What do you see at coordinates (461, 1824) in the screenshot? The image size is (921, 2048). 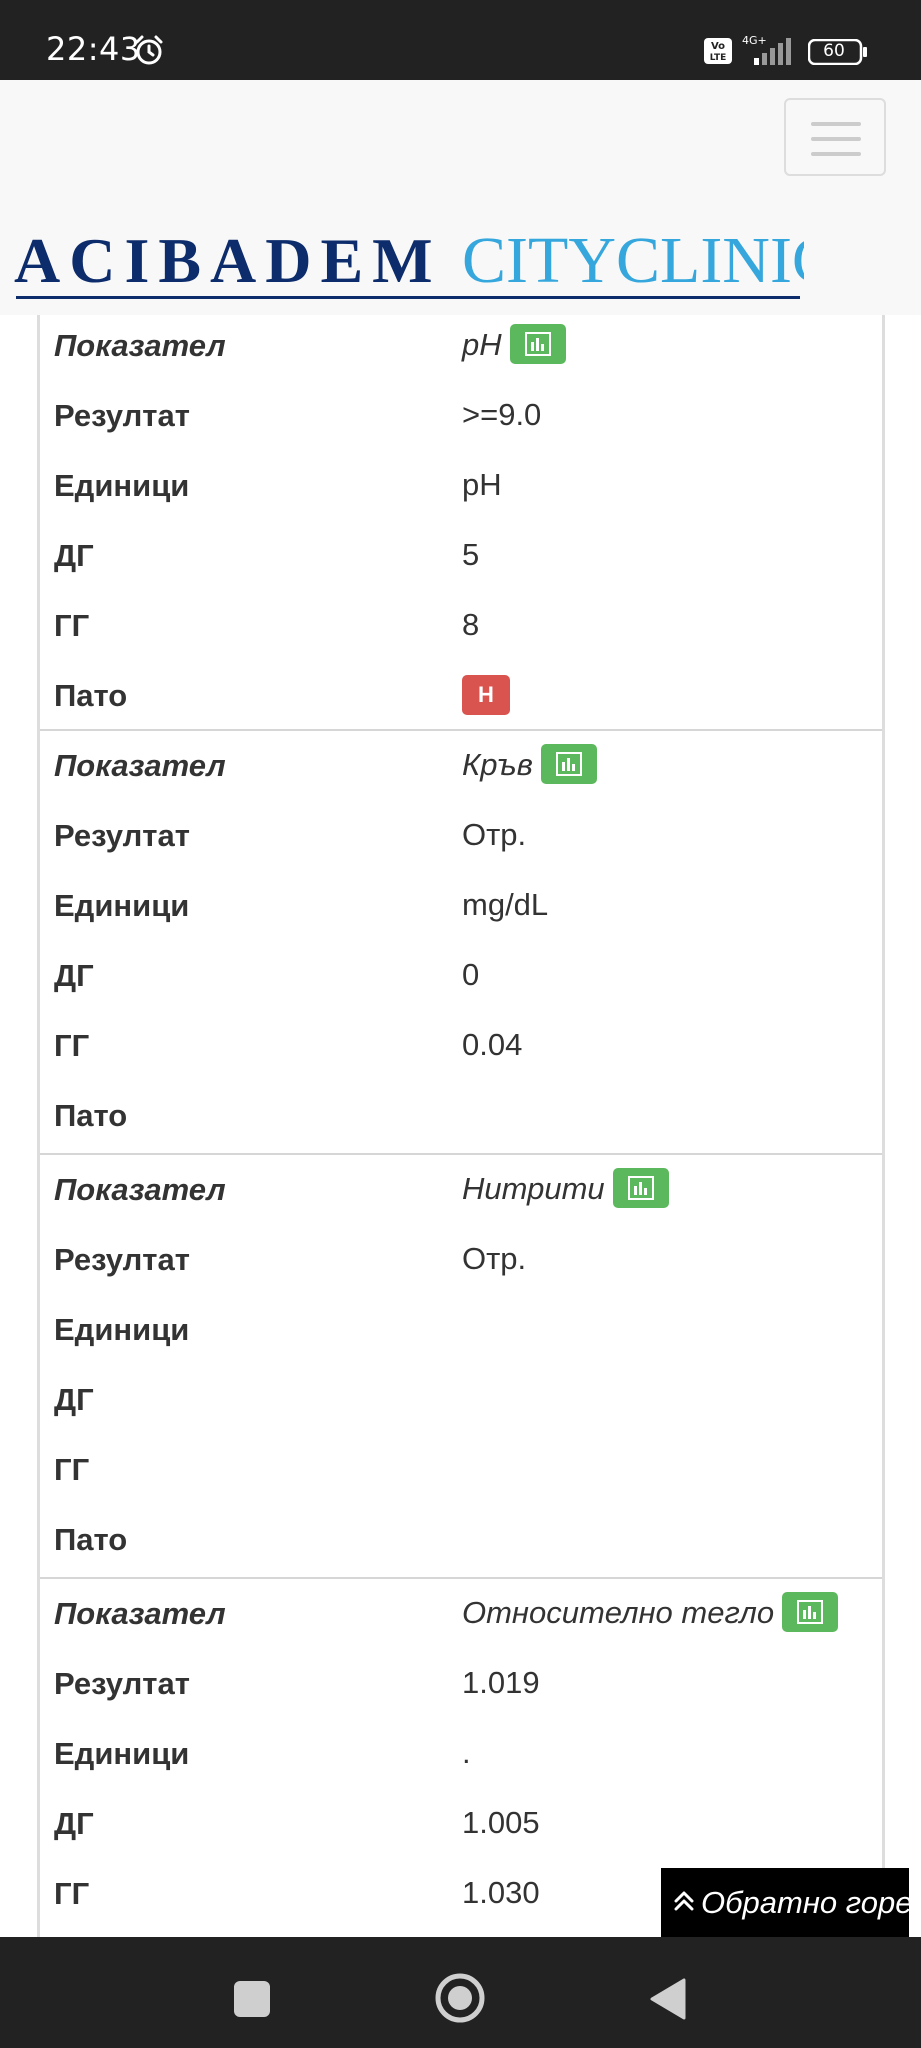 I see `dg-row: ДГ 1.005` at bounding box center [461, 1824].